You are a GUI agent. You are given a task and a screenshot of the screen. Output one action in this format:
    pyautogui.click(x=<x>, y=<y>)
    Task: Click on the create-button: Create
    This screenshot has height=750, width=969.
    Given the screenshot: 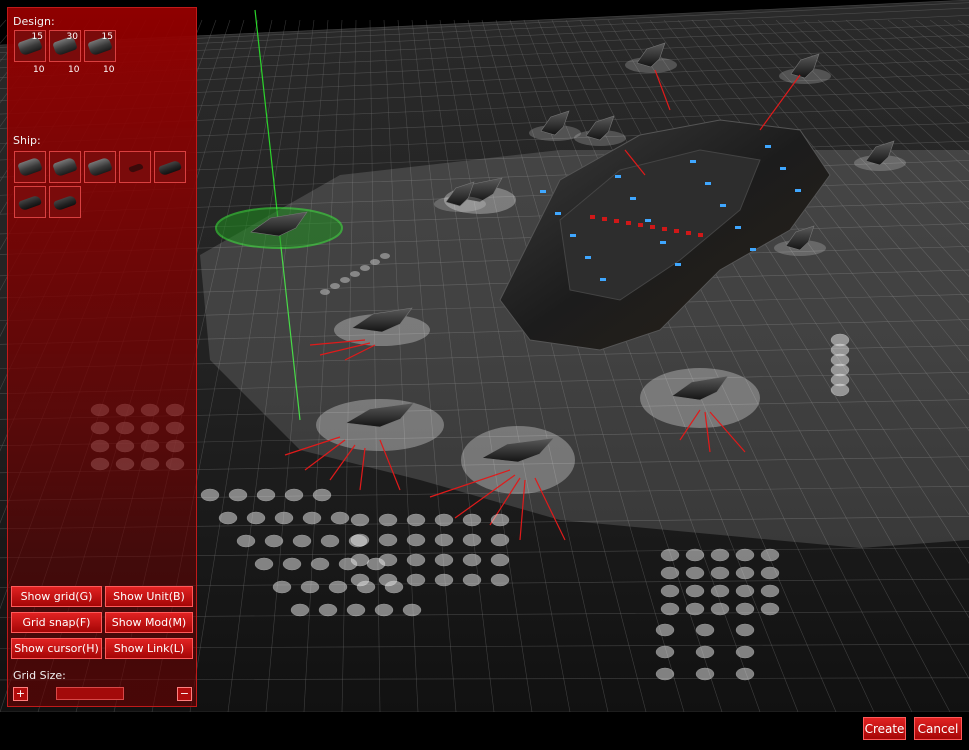 What is the action you would take?
    pyautogui.click(x=884, y=728)
    